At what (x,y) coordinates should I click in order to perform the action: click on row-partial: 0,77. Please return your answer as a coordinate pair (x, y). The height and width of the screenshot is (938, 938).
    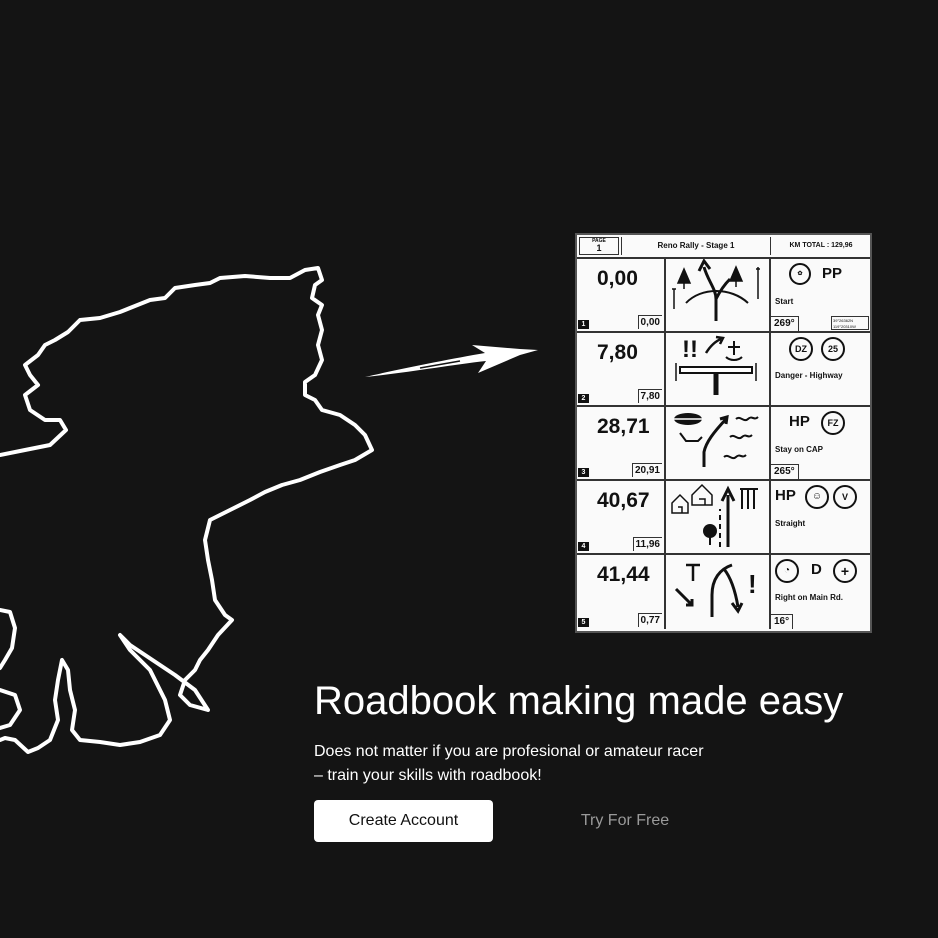
    Looking at the image, I should click on (649, 620).